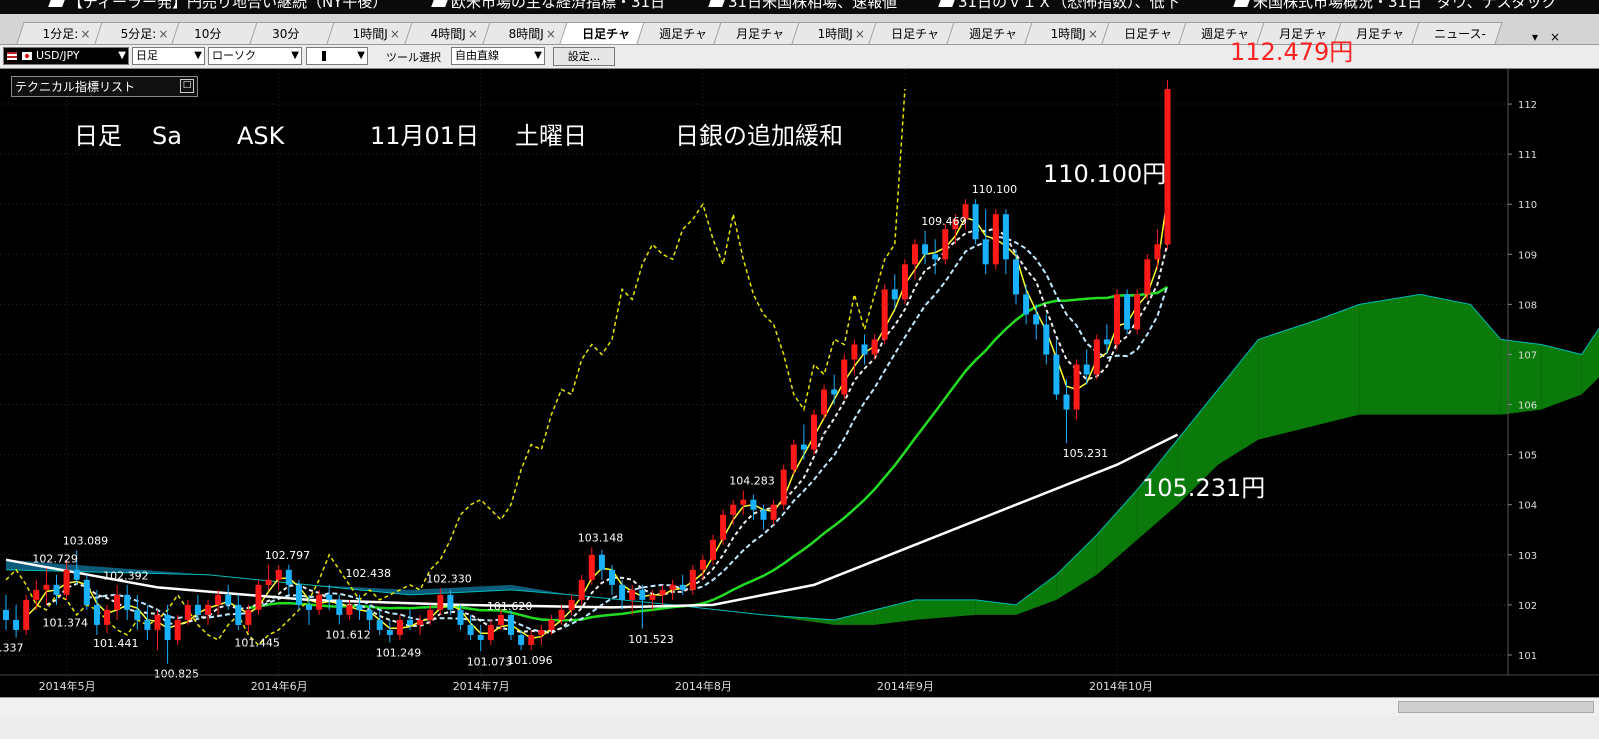  I want to click on weekday-label: 土曜日, so click(551, 136).